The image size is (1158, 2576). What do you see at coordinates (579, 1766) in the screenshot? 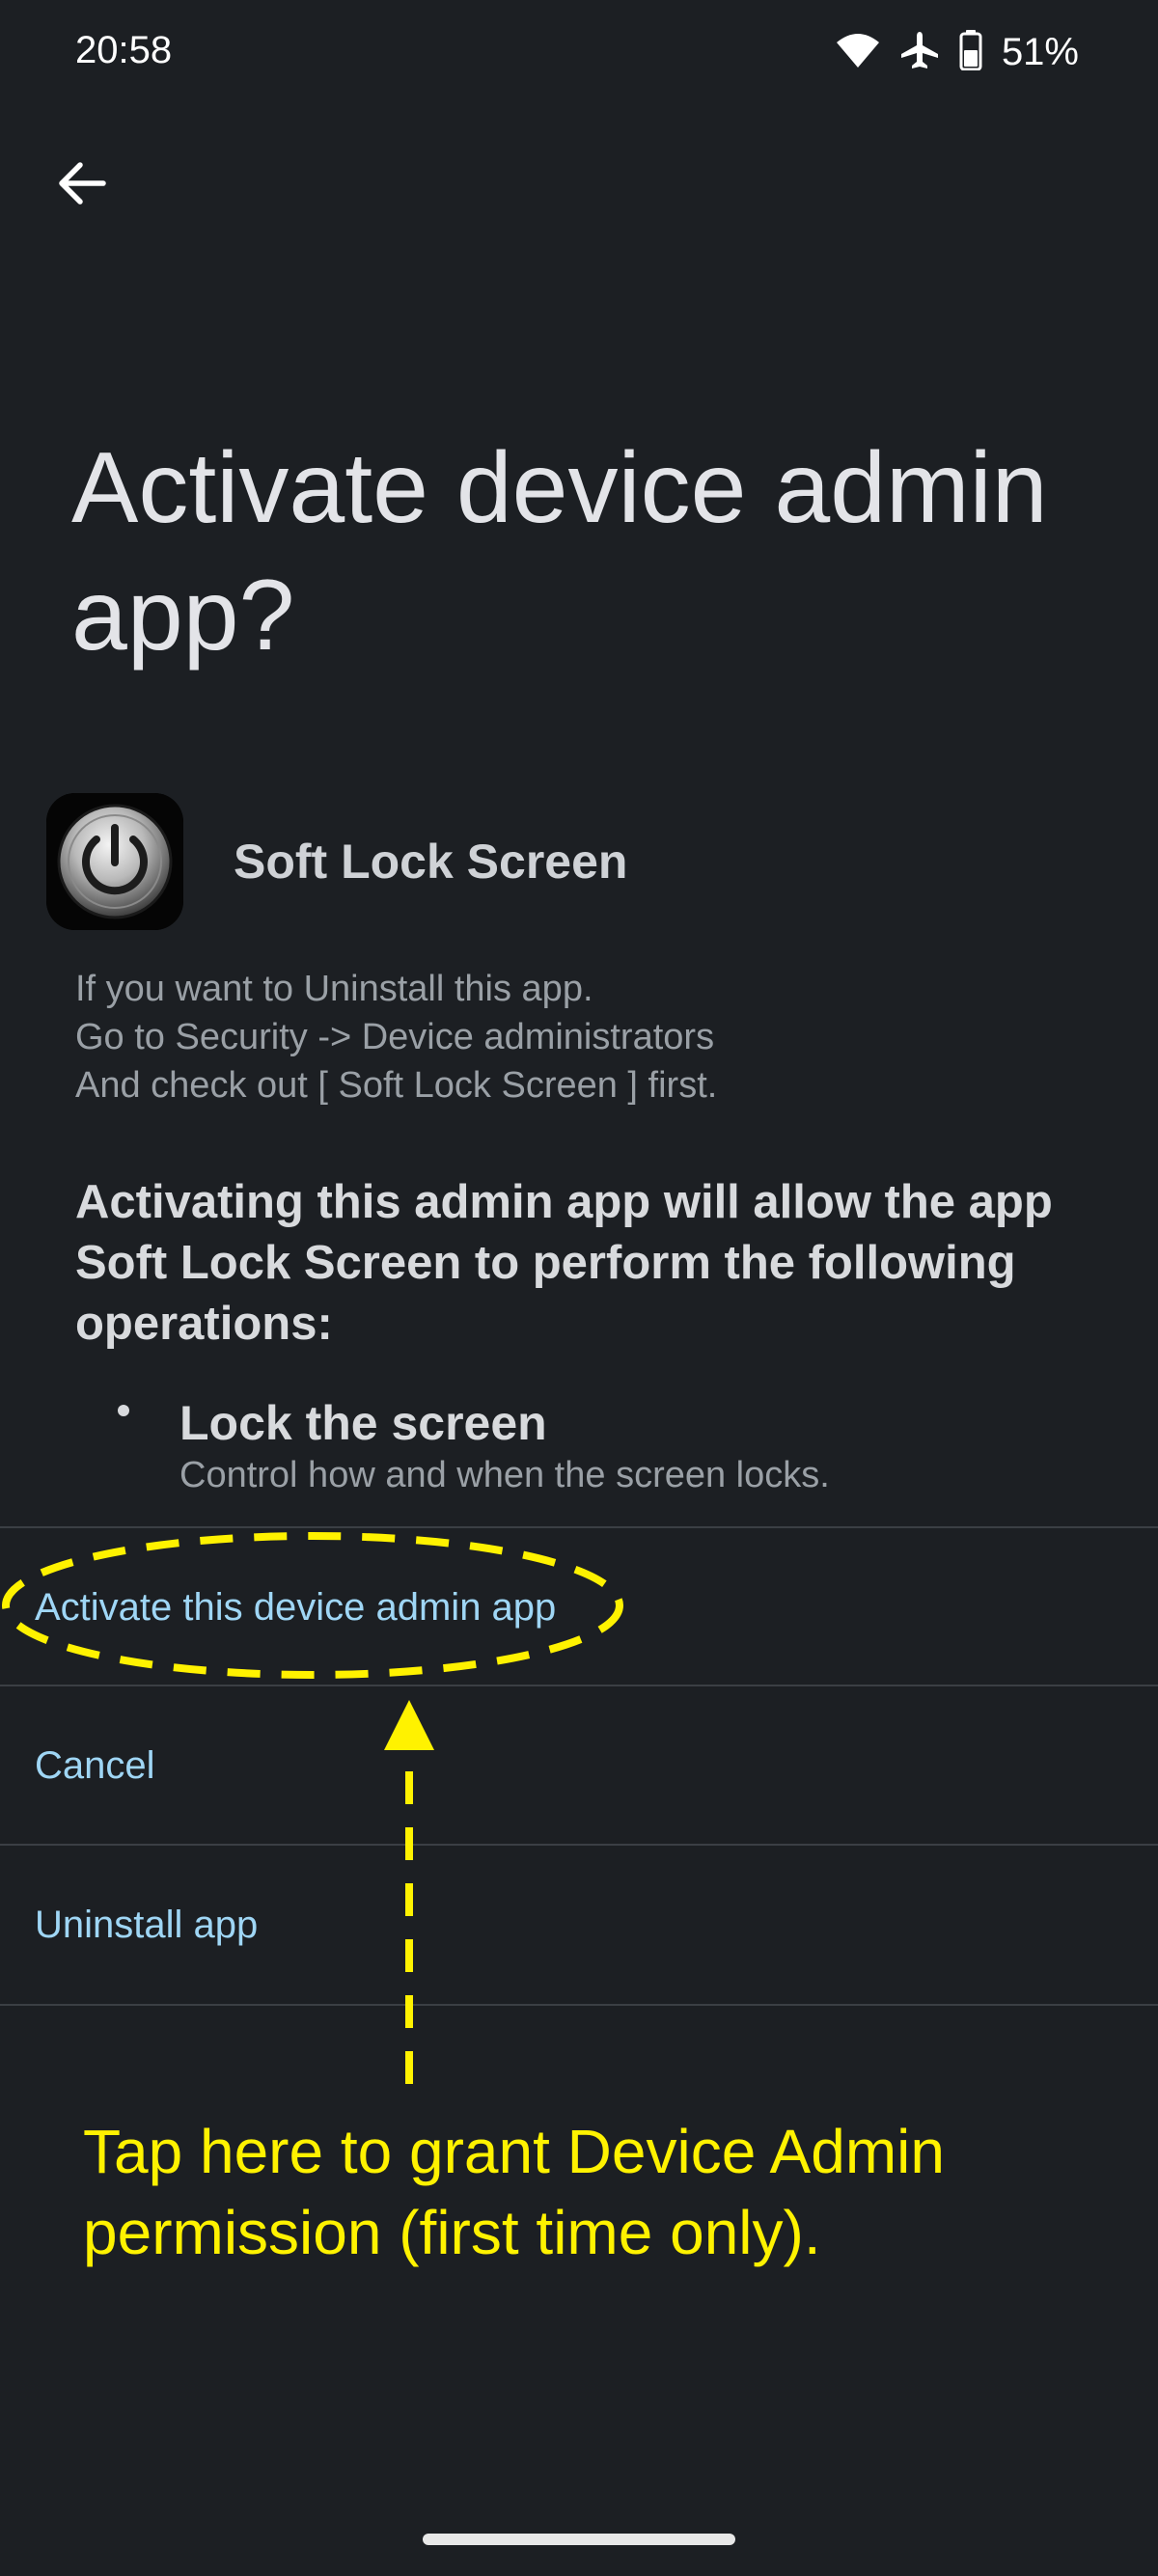
I see `cancel-button: Cancel` at bounding box center [579, 1766].